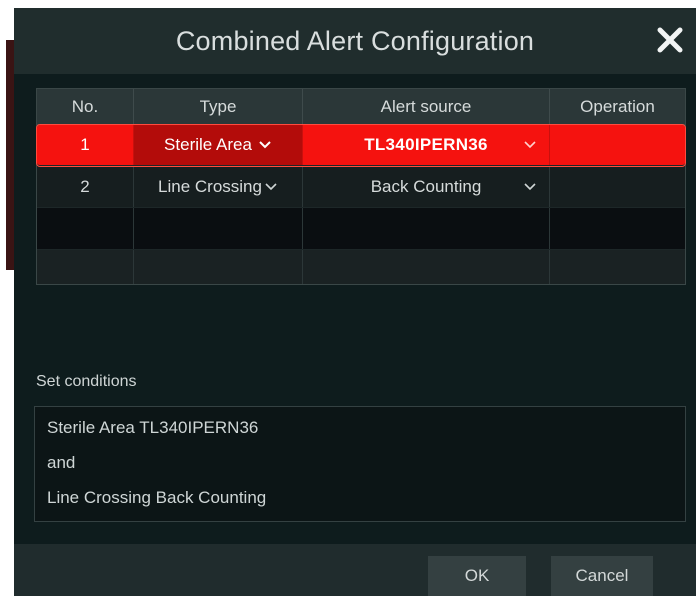  What do you see at coordinates (426, 106) in the screenshot?
I see `header-alert-source: Alert source` at bounding box center [426, 106].